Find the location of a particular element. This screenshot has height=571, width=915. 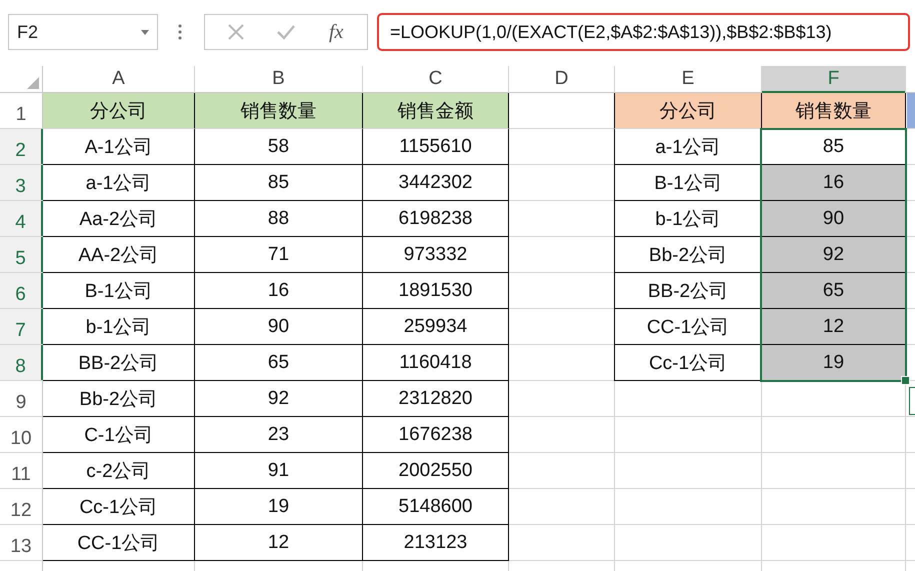

row-header: 7 is located at coordinates (21, 326).